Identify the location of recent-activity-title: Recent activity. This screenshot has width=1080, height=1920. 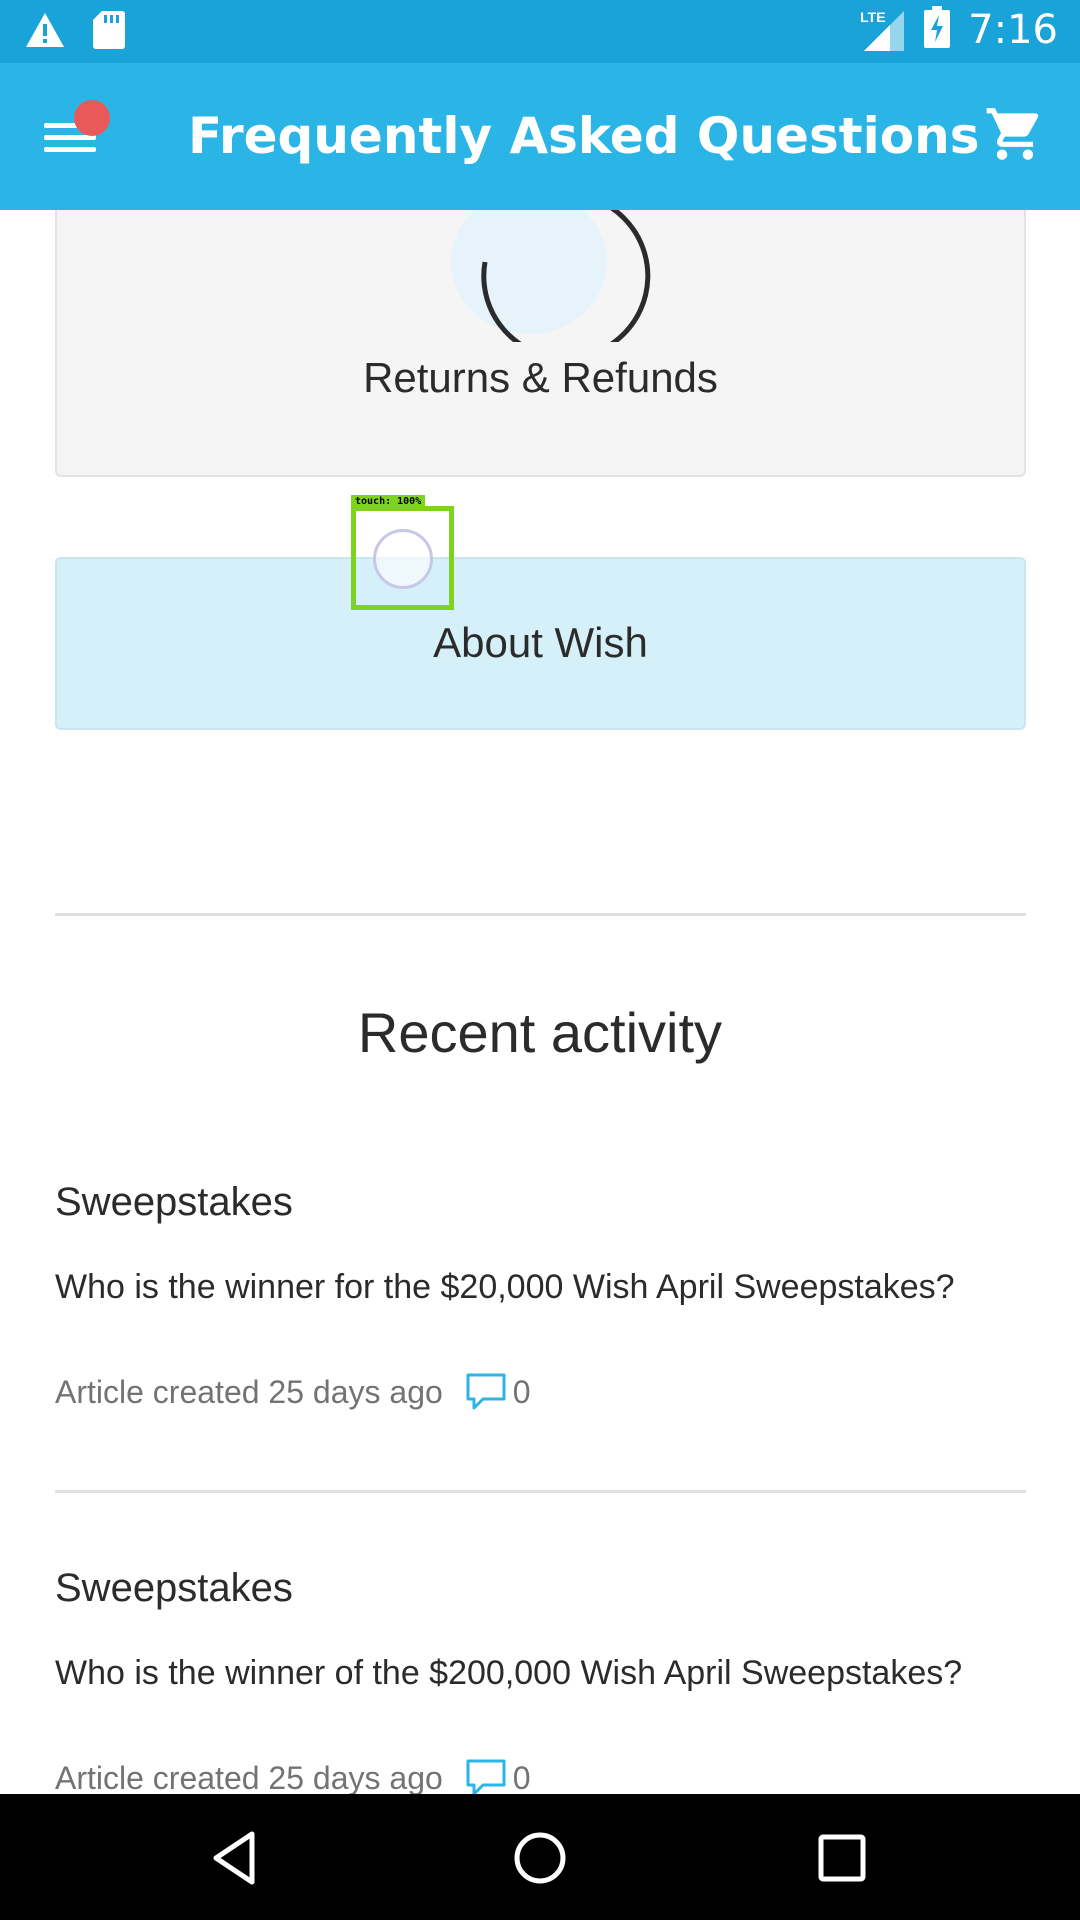
(540, 1032).